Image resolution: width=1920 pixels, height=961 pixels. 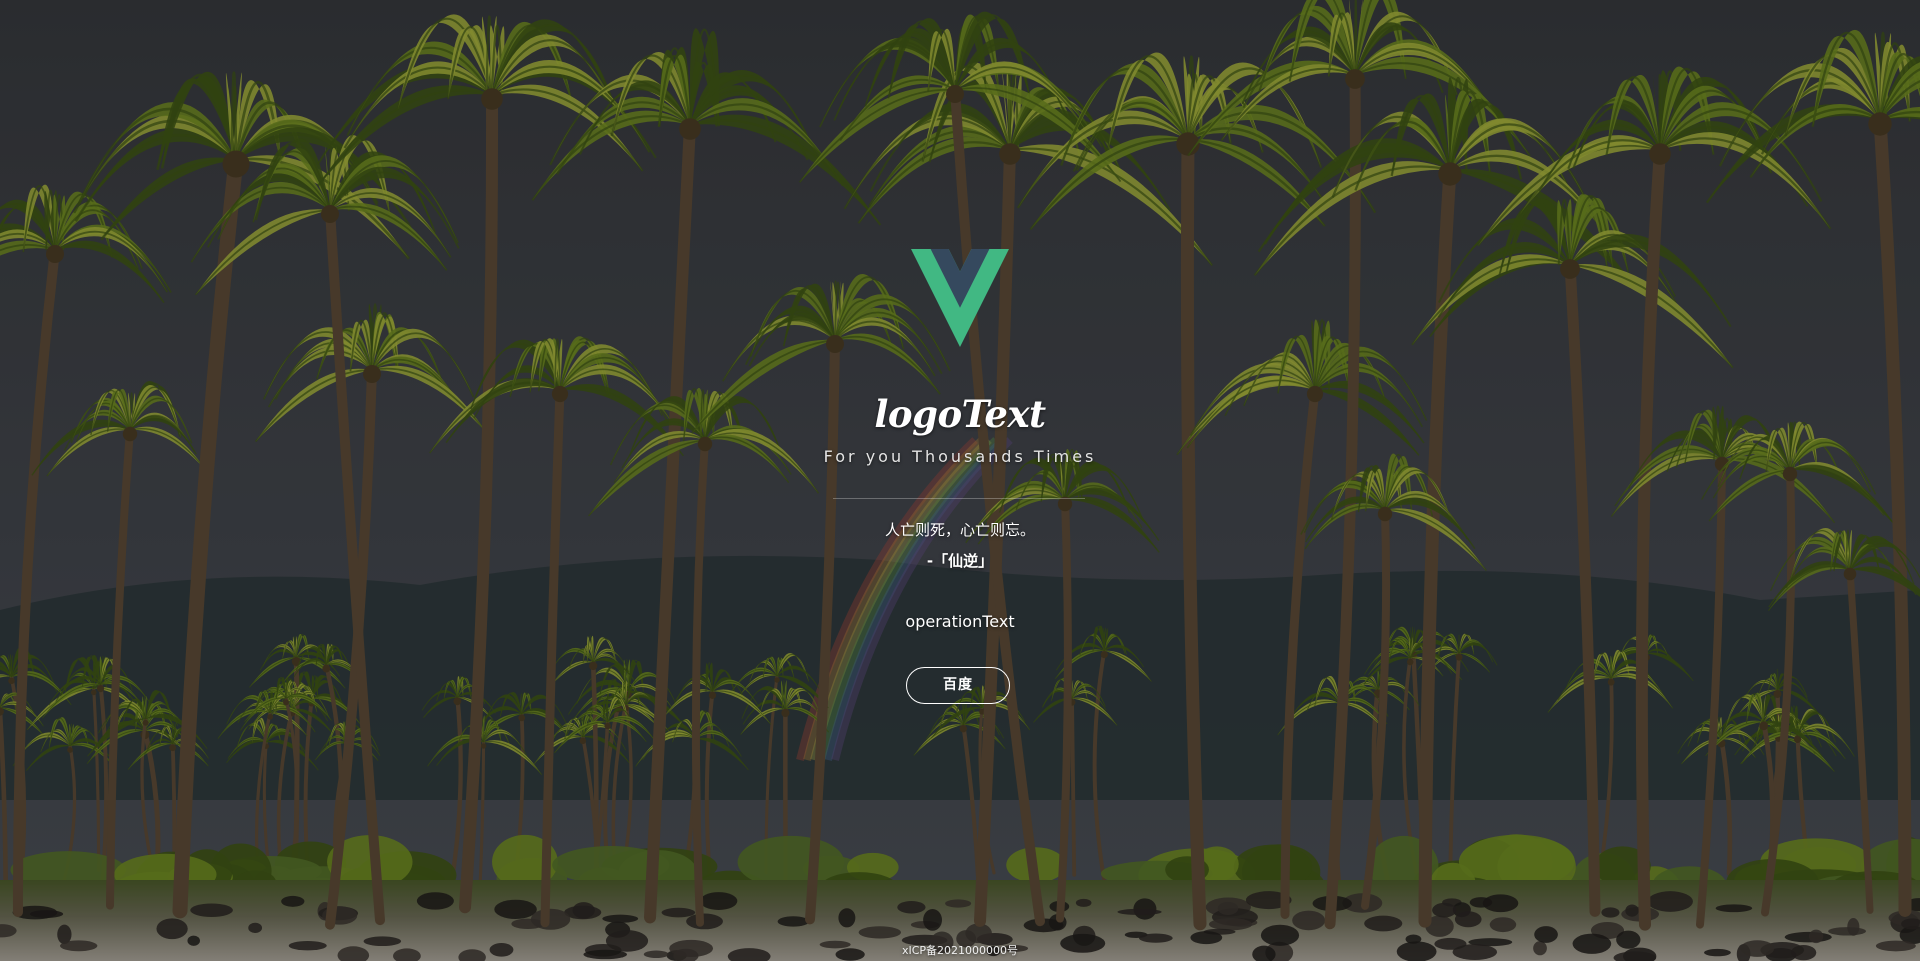 What do you see at coordinates (960, 456) in the screenshot?
I see `tagline: For you Thousands Times` at bounding box center [960, 456].